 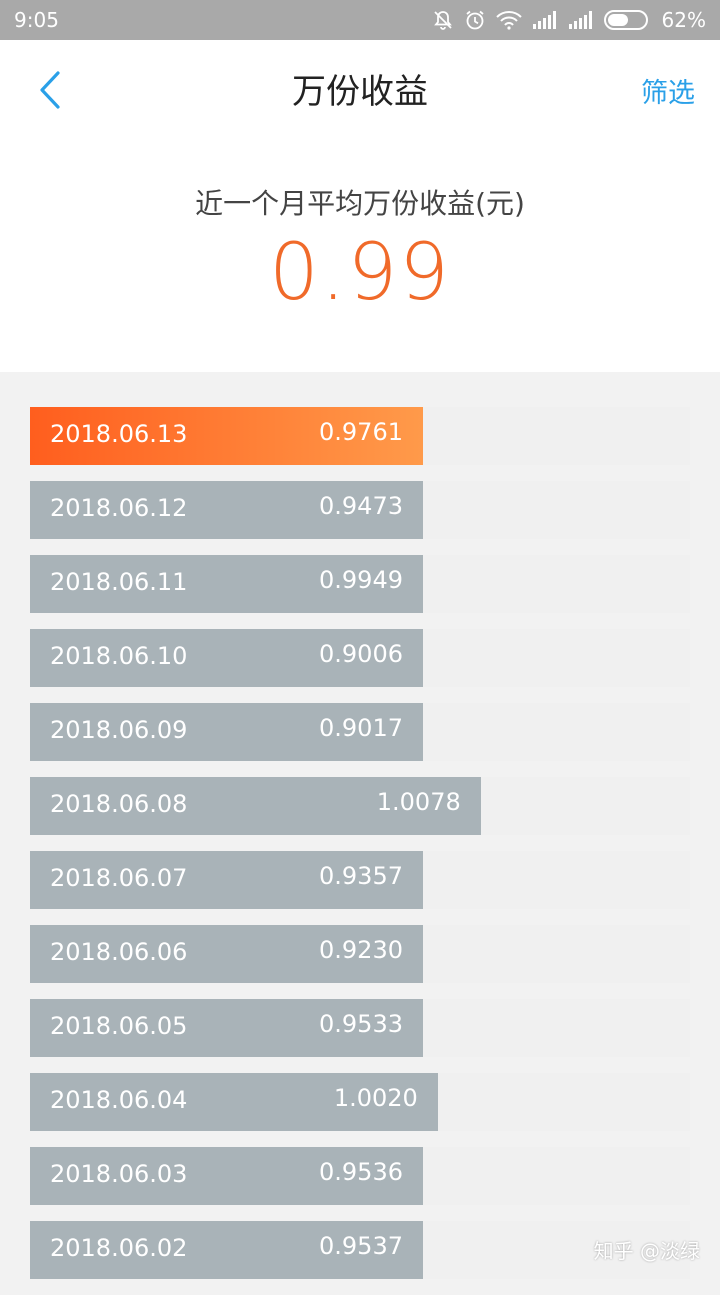 I want to click on list-item: 2018.06.08 1.0078, so click(x=360, y=806).